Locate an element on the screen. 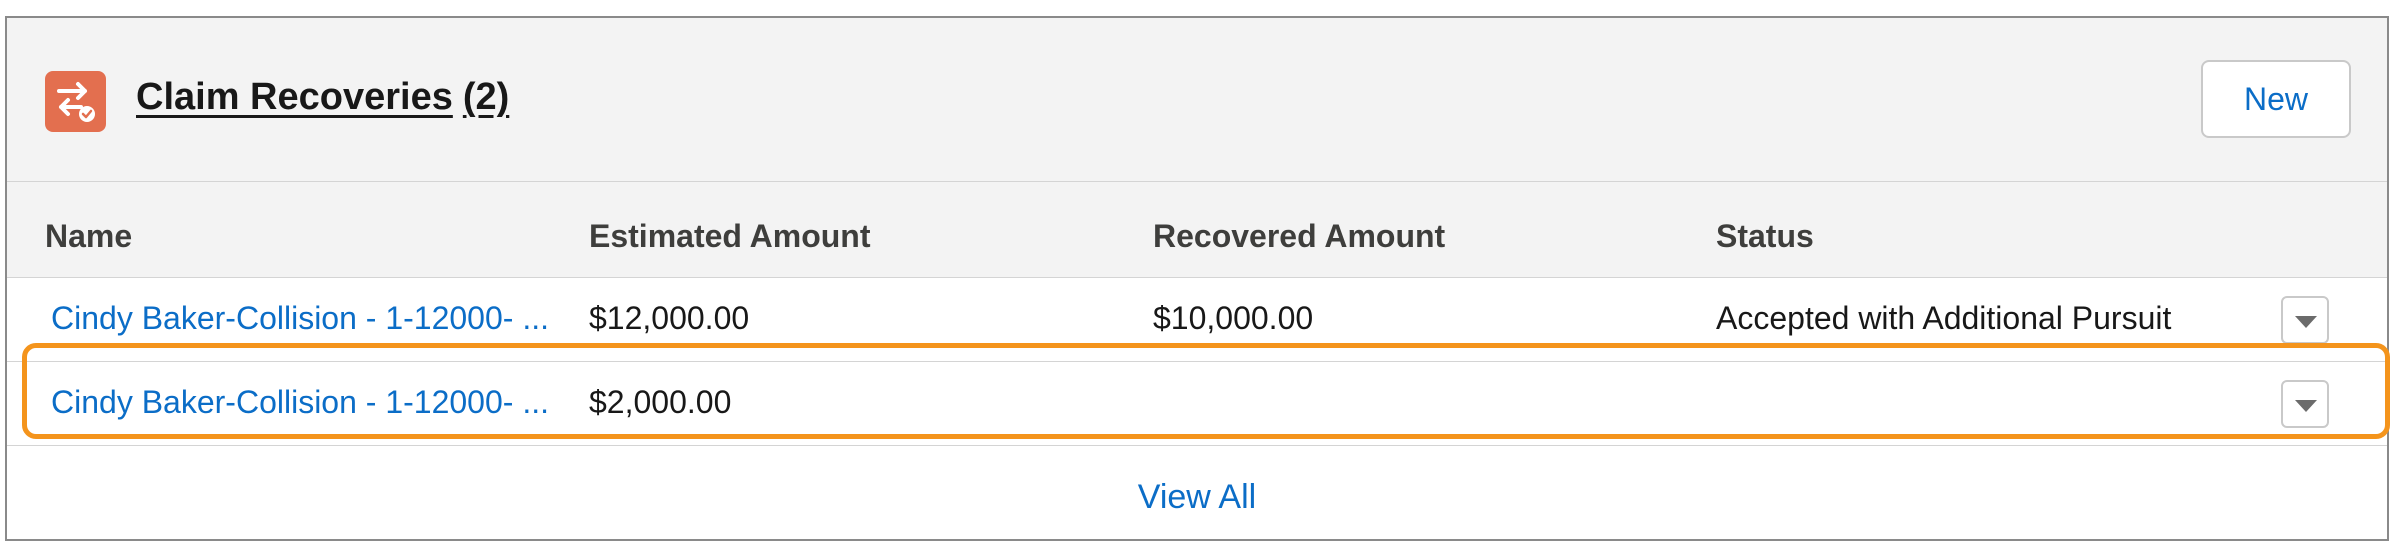 The height and width of the screenshot is (553, 2399). column-header-status: Status is located at coordinates (1765, 236).